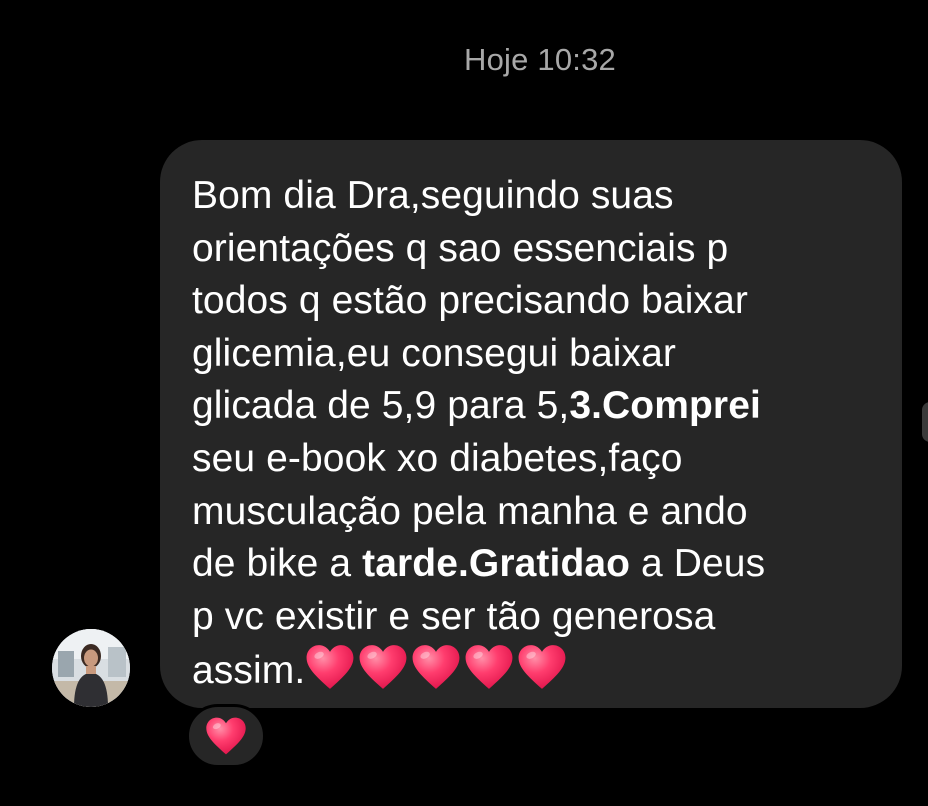 The image size is (928, 806). What do you see at coordinates (665, 406) in the screenshot?
I see `message-bold-text: 3.Comprei` at bounding box center [665, 406].